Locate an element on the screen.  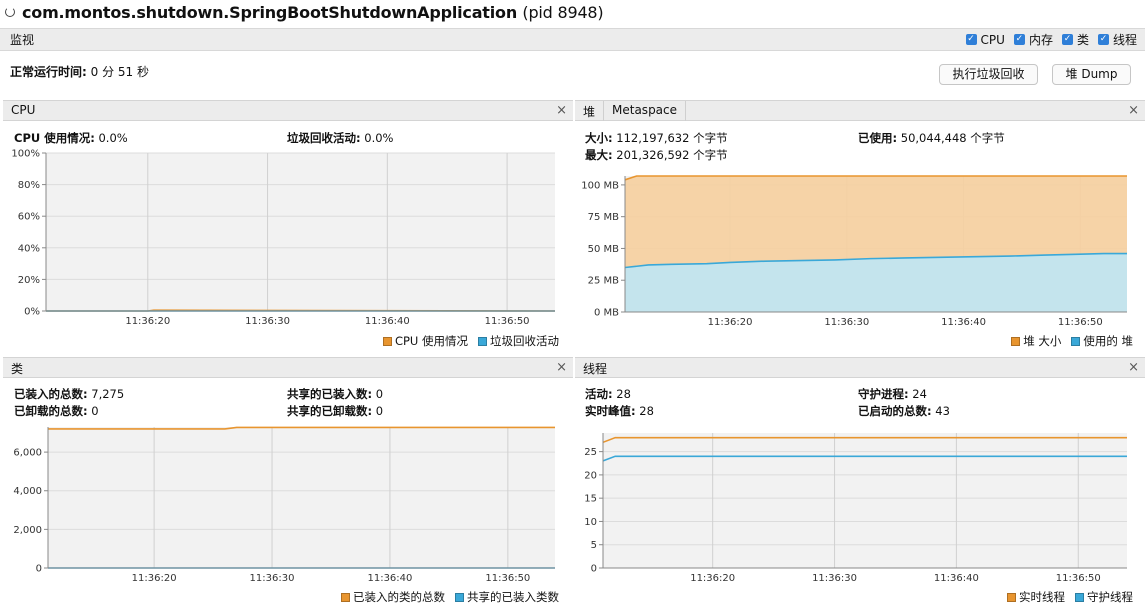
legend-label: 已装入的类的总数 is located at coordinates (399, 597).